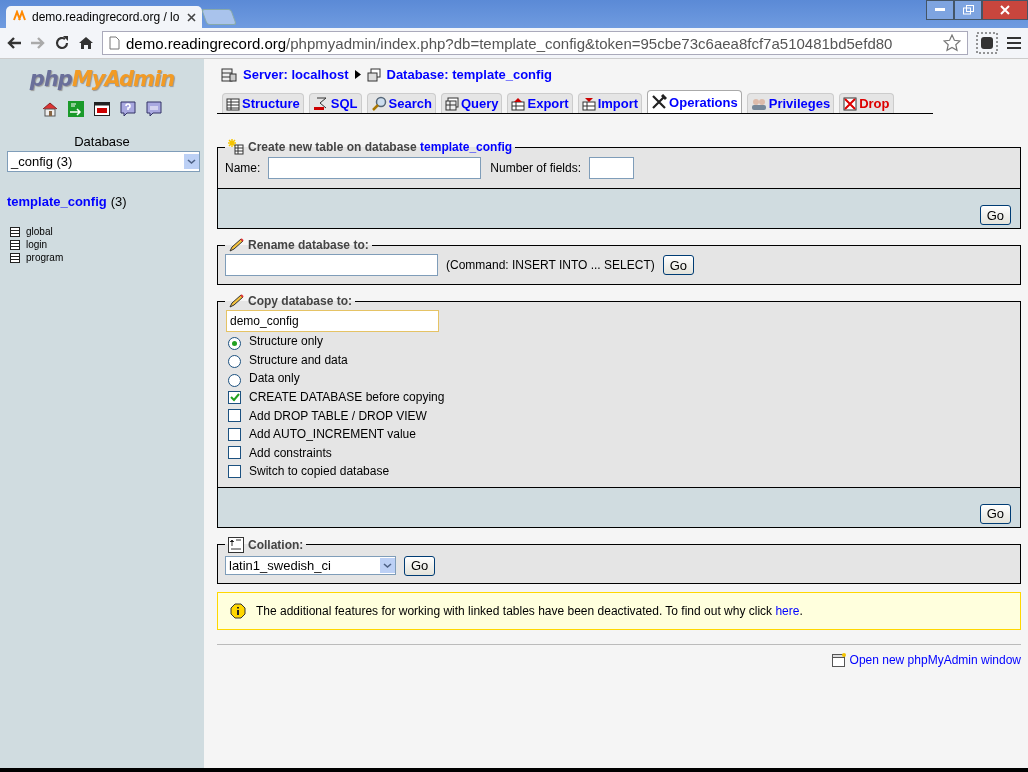 This screenshot has width=1028, height=772. Describe the element at coordinates (14, 43) in the screenshot. I see `back-icon` at that location.